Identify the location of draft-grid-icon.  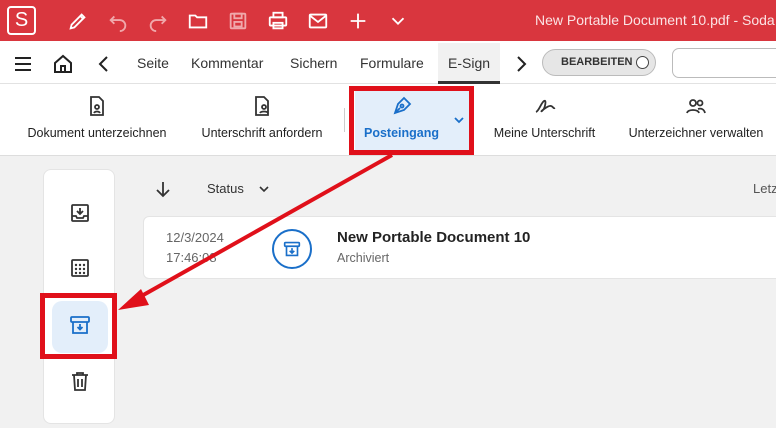
(80, 268).